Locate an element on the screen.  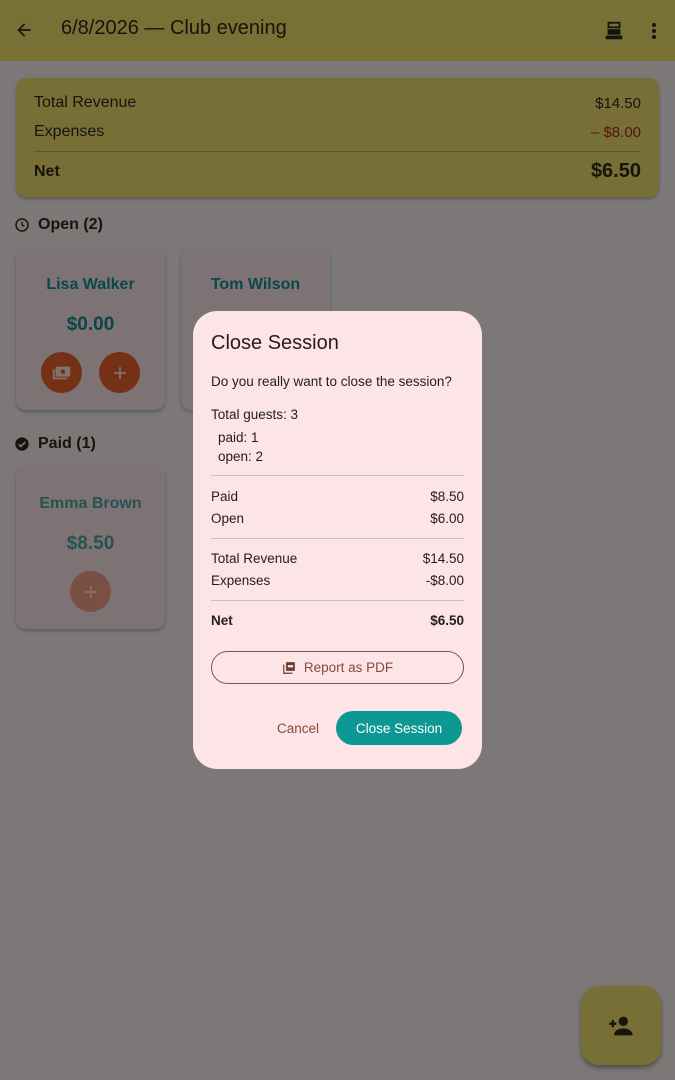
cancel-button: Cancel is located at coordinates (298, 728).